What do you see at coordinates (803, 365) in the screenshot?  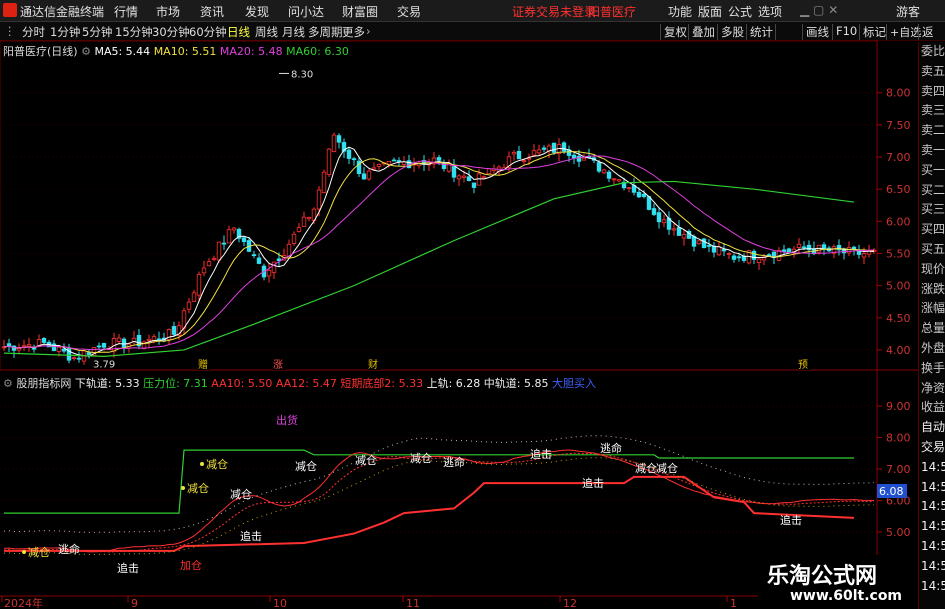 I see `event-flag: 预` at bounding box center [803, 365].